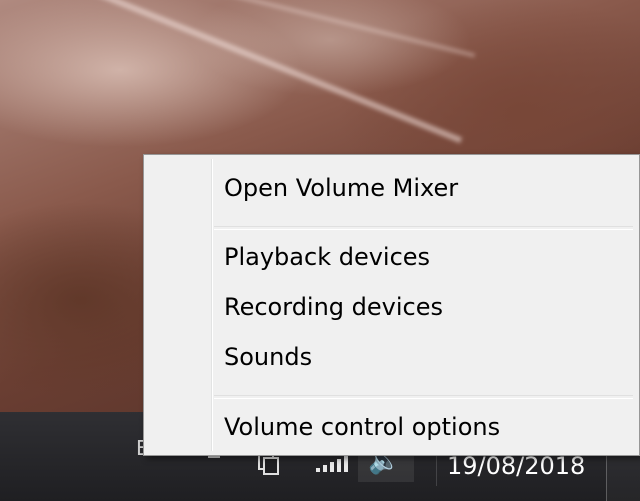 This screenshot has width=640, height=501. Describe the element at coordinates (428, 427) in the screenshot. I see `menu-item-volume-control-options: Volume control options` at that location.